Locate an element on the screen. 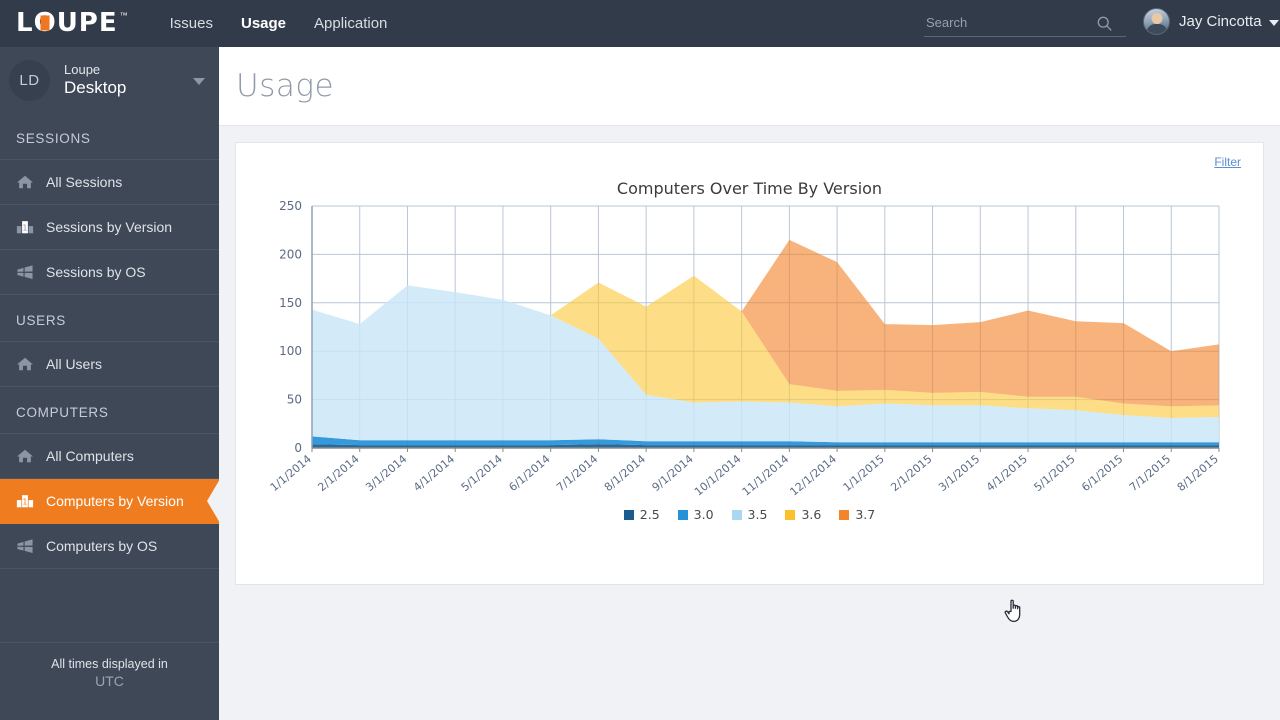 The width and height of the screenshot is (1280, 720). sidebar-item-all-sessions: All Sessions is located at coordinates (109, 182).